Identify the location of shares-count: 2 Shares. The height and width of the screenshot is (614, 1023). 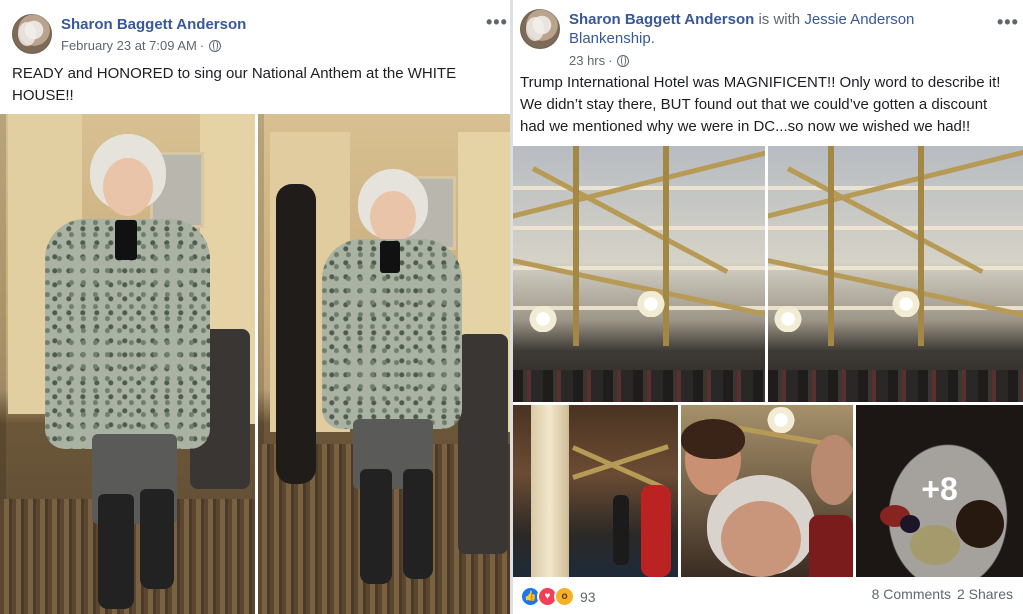
(985, 594).